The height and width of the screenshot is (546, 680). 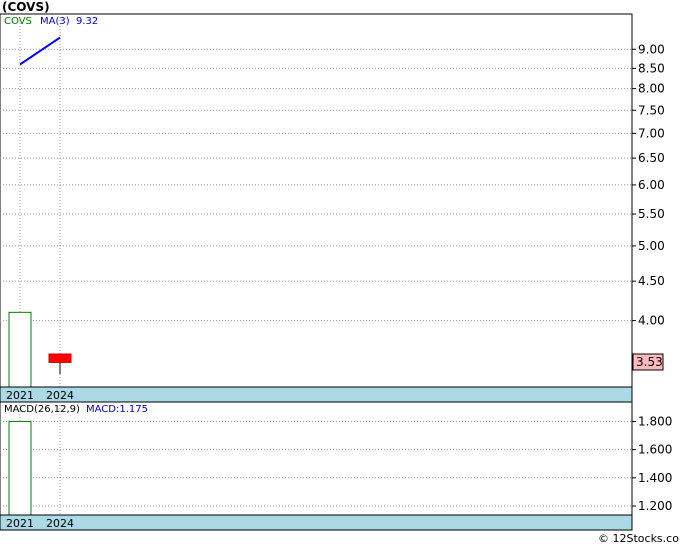 I want to click on price-tick-label: 8.50, so click(x=651, y=68).